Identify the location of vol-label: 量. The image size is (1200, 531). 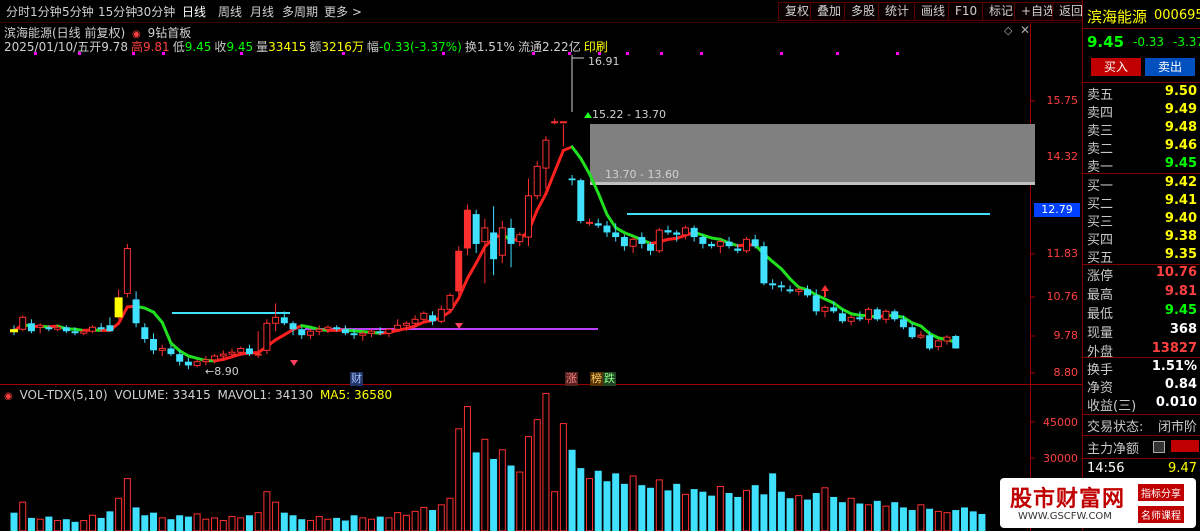
(262, 47).